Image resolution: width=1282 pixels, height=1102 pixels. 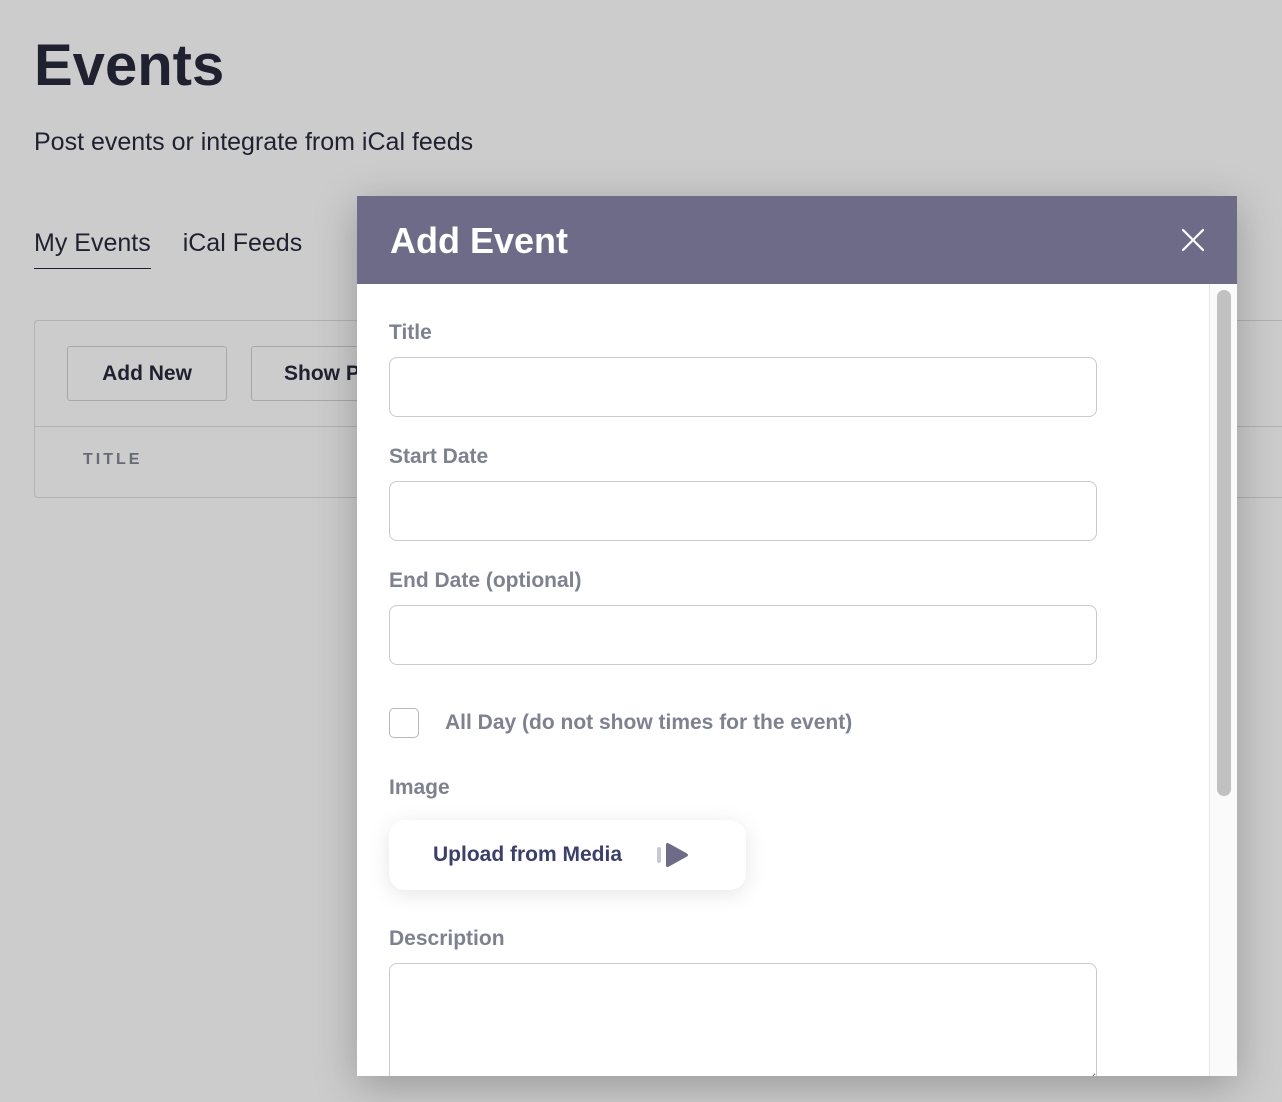 What do you see at coordinates (419, 787) in the screenshot?
I see `image-label: Image` at bounding box center [419, 787].